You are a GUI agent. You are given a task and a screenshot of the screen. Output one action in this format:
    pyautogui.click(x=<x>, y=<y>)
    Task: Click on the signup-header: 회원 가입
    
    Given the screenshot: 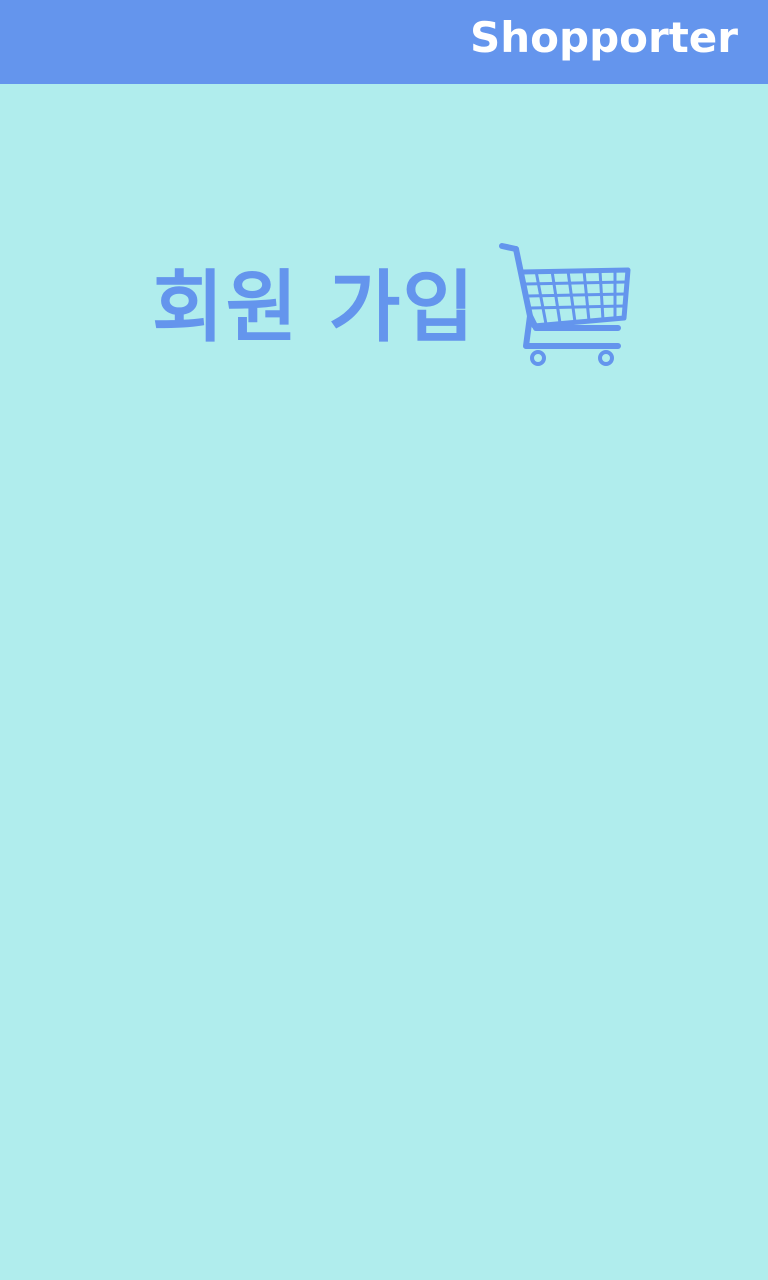 What is the action you would take?
    pyautogui.click(x=384, y=306)
    